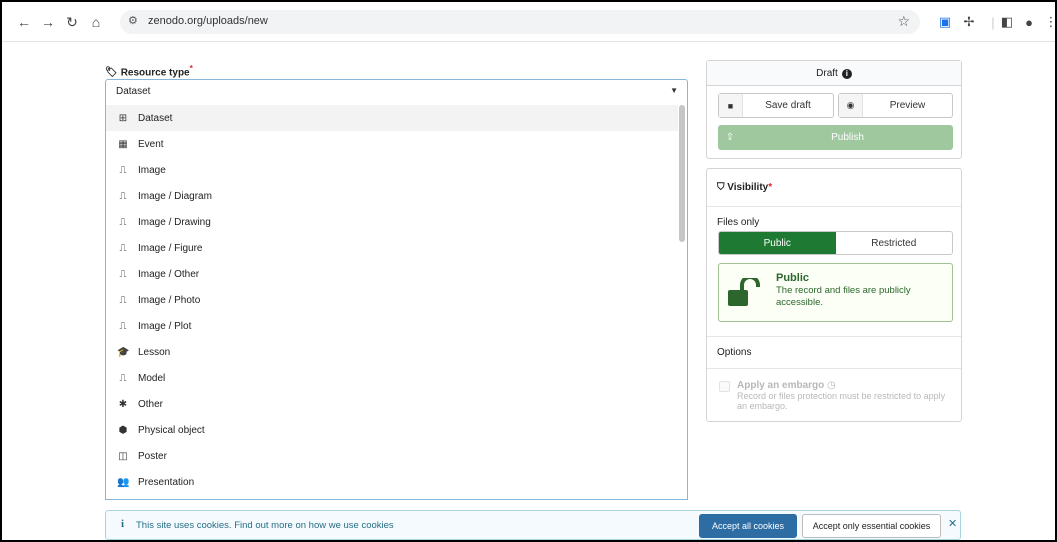  I want to click on profile-avatar-icon: ●, so click(1029, 22).